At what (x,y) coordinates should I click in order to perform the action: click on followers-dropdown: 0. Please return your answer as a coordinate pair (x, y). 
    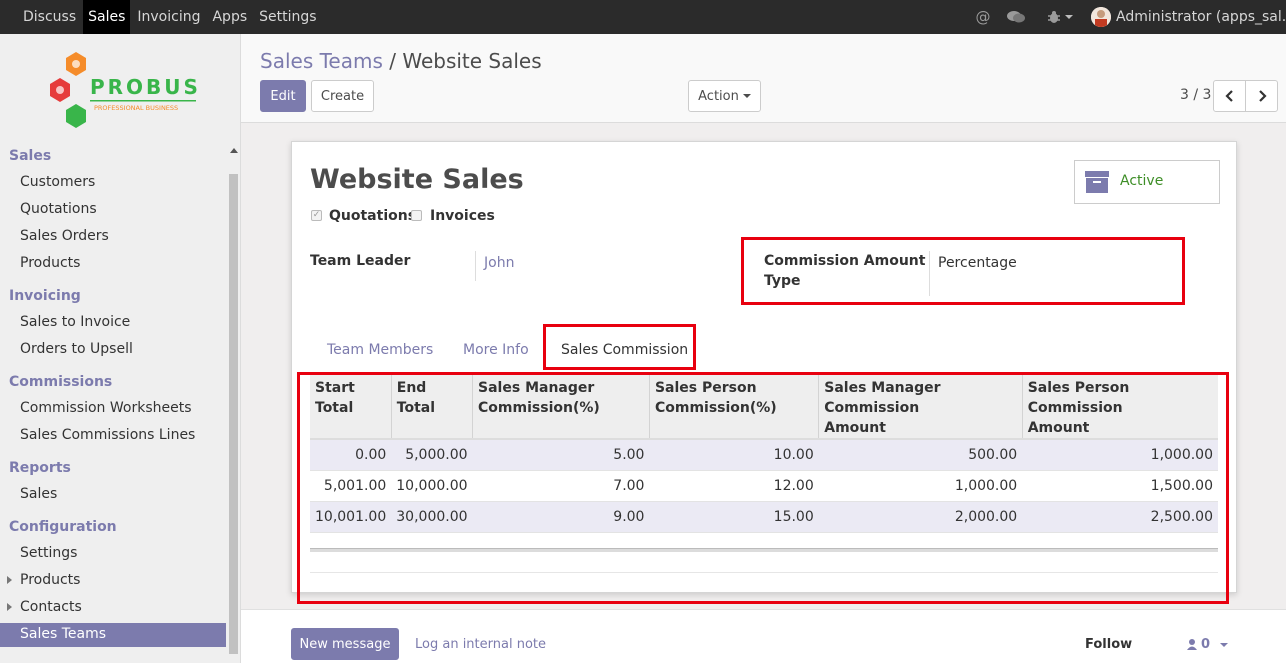
    Looking at the image, I should click on (1208, 644).